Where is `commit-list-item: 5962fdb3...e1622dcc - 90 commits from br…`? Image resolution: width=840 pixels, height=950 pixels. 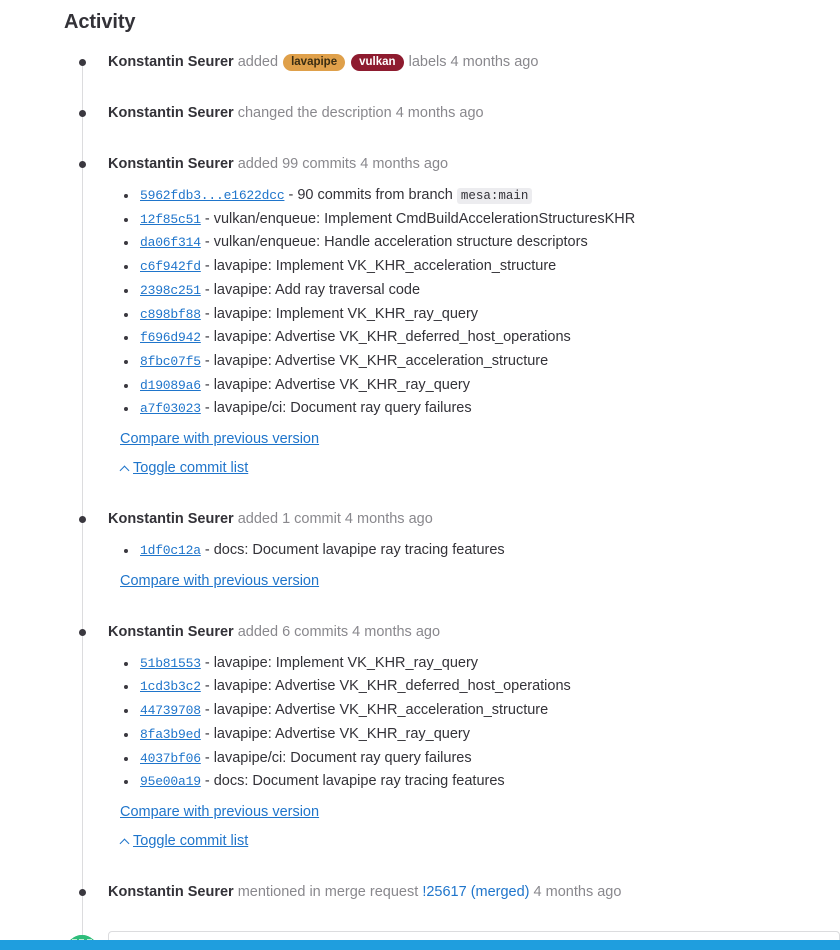
commit-list-item: 5962fdb3...e1622dcc - 90 commits from br… is located at coordinates (480, 196).